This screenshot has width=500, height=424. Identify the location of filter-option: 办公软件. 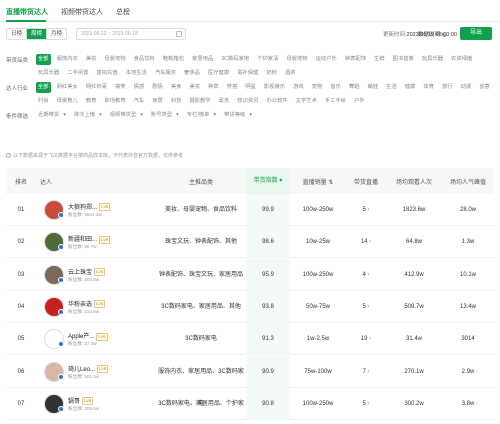
(276, 101).